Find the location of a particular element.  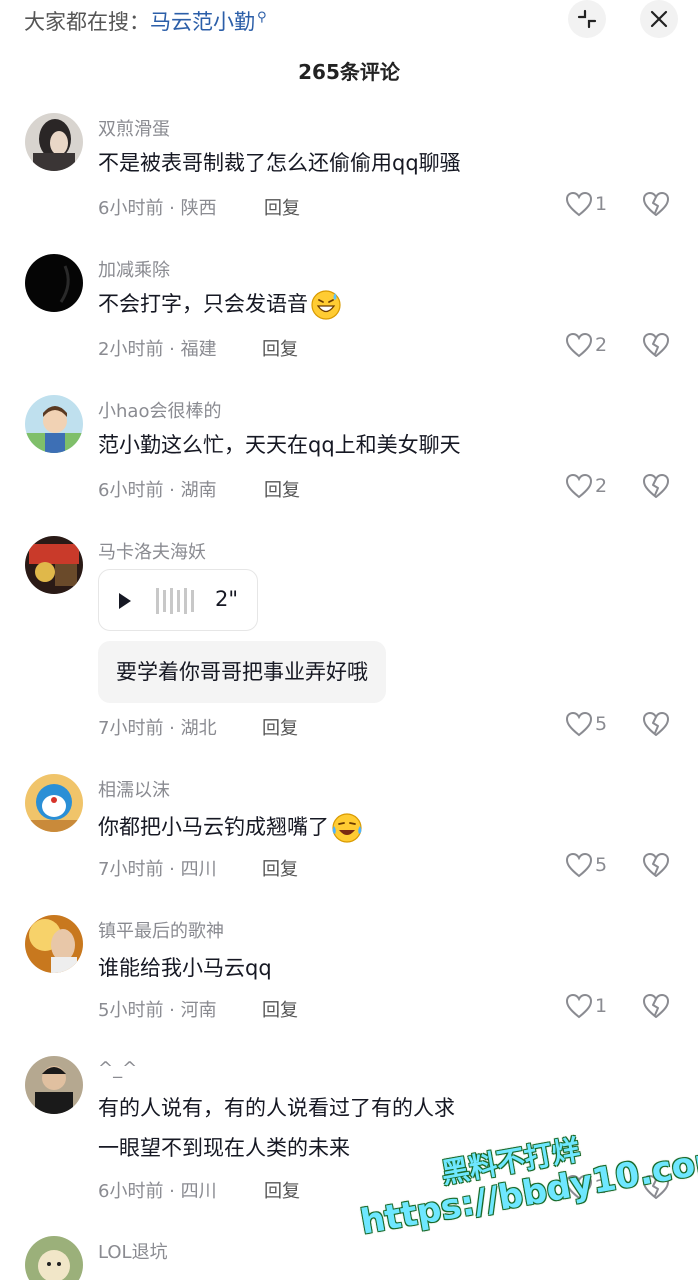

comment-meta: 7小时前 · 湖北 is located at coordinates (157, 728).